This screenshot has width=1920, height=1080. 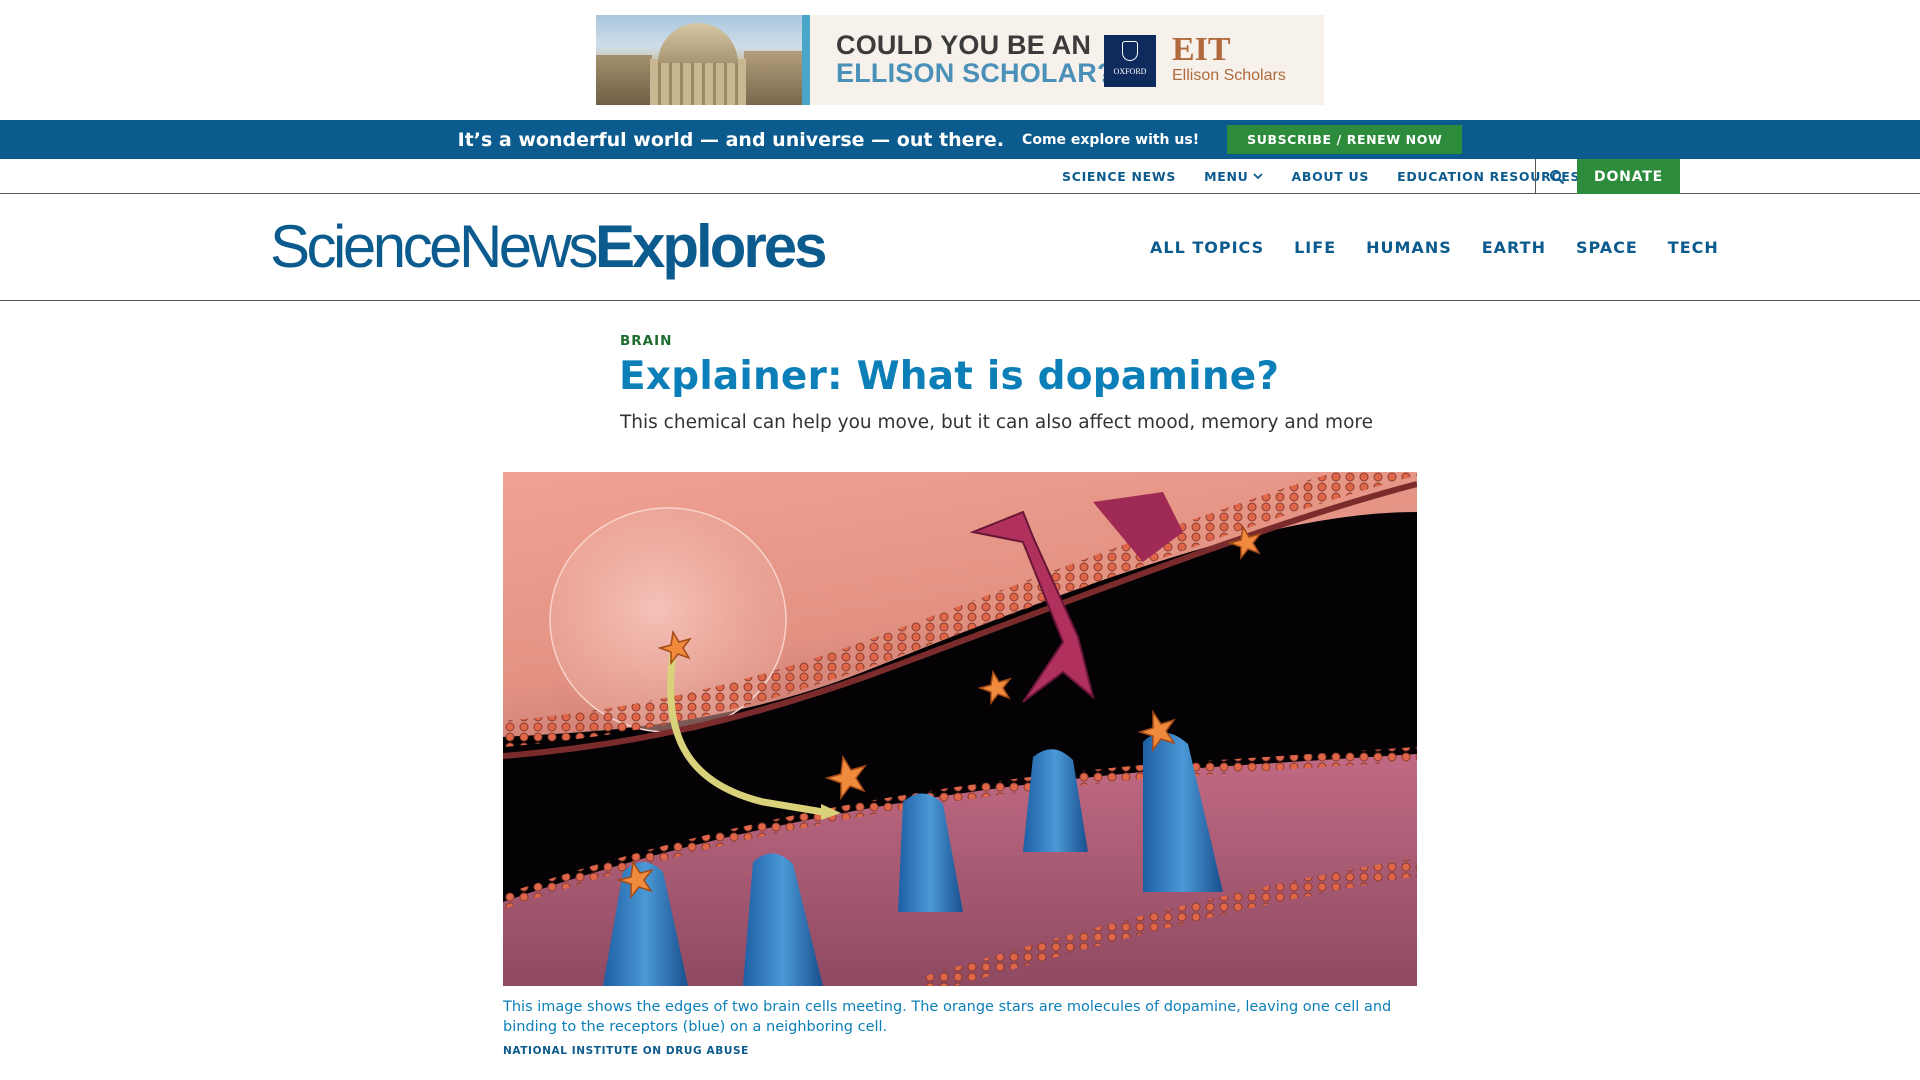 I want to click on nav-science-news-label: SCIENCE NEWS, so click(x=1119, y=176).